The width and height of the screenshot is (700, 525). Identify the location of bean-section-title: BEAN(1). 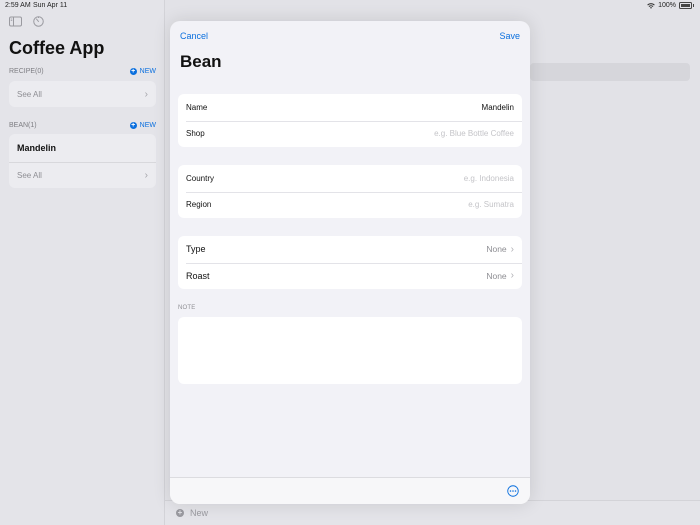
(23, 125).